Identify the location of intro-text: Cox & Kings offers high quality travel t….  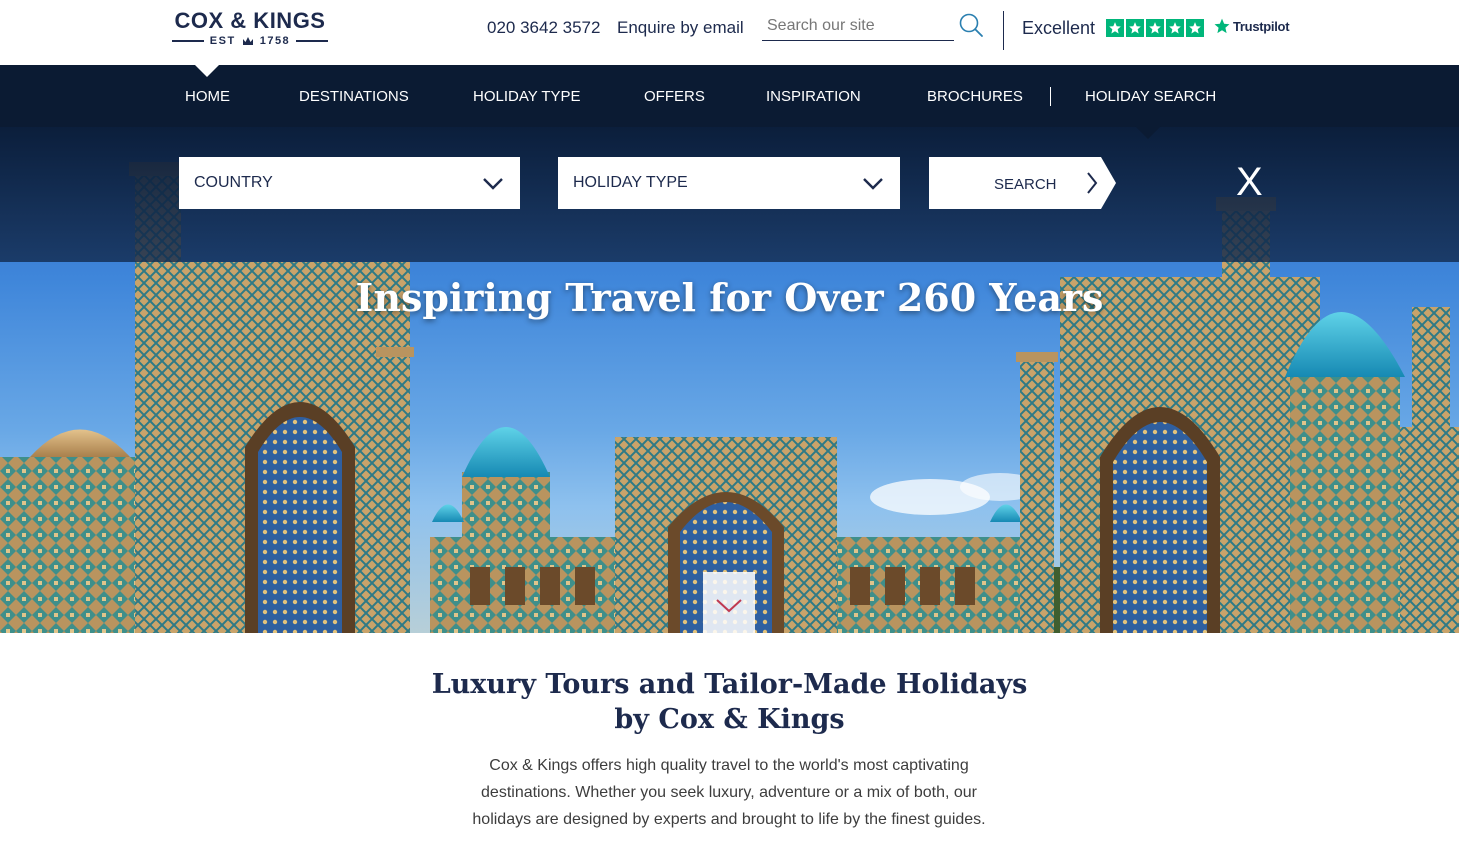
(729, 792).